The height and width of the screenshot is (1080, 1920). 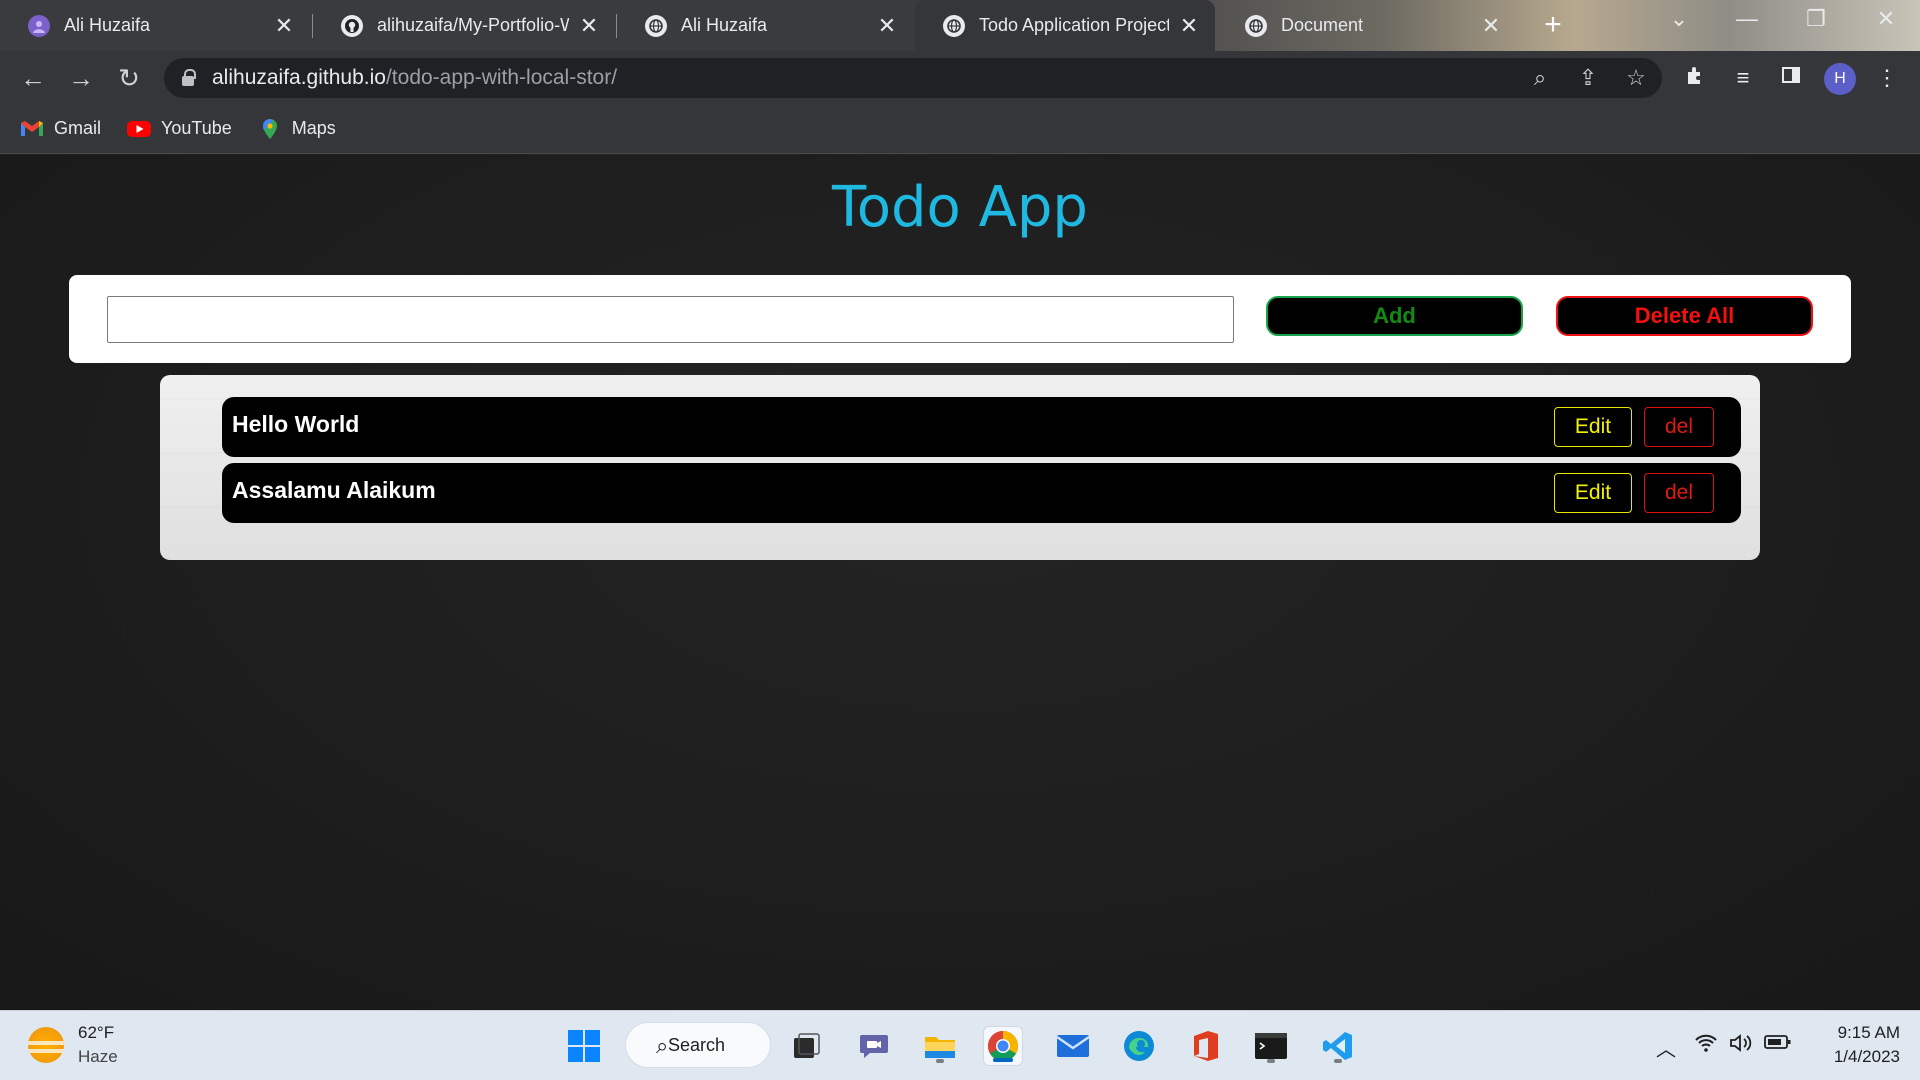 What do you see at coordinates (334, 490) in the screenshot?
I see `todo-text: Assalamu Alaikum` at bounding box center [334, 490].